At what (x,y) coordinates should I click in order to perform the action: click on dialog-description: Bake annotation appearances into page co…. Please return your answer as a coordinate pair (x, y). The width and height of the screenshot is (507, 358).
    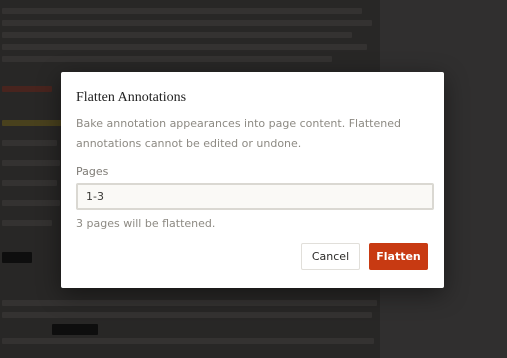
    Looking at the image, I should click on (238, 133).